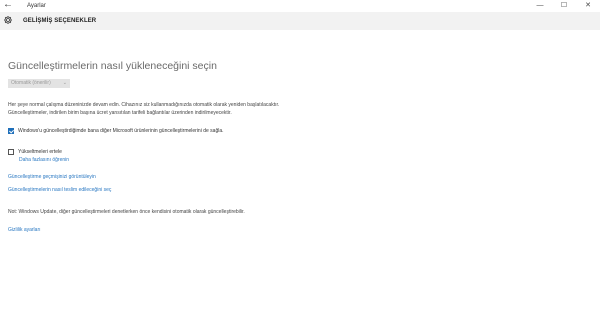  I want to click on privacy-settings-link: Gizlilik ayarları, so click(24, 230).